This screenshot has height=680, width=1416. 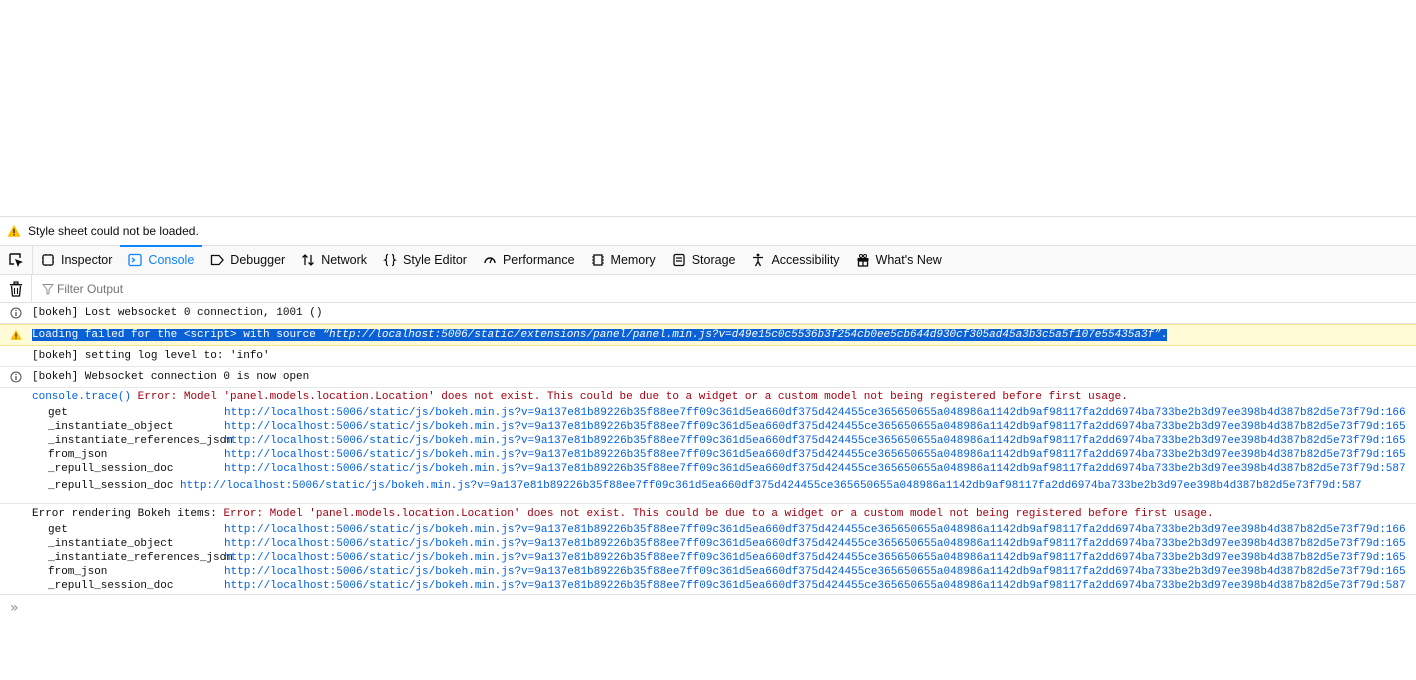 What do you see at coordinates (161, 259) in the screenshot?
I see `tab-console: Console` at bounding box center [161, 259].